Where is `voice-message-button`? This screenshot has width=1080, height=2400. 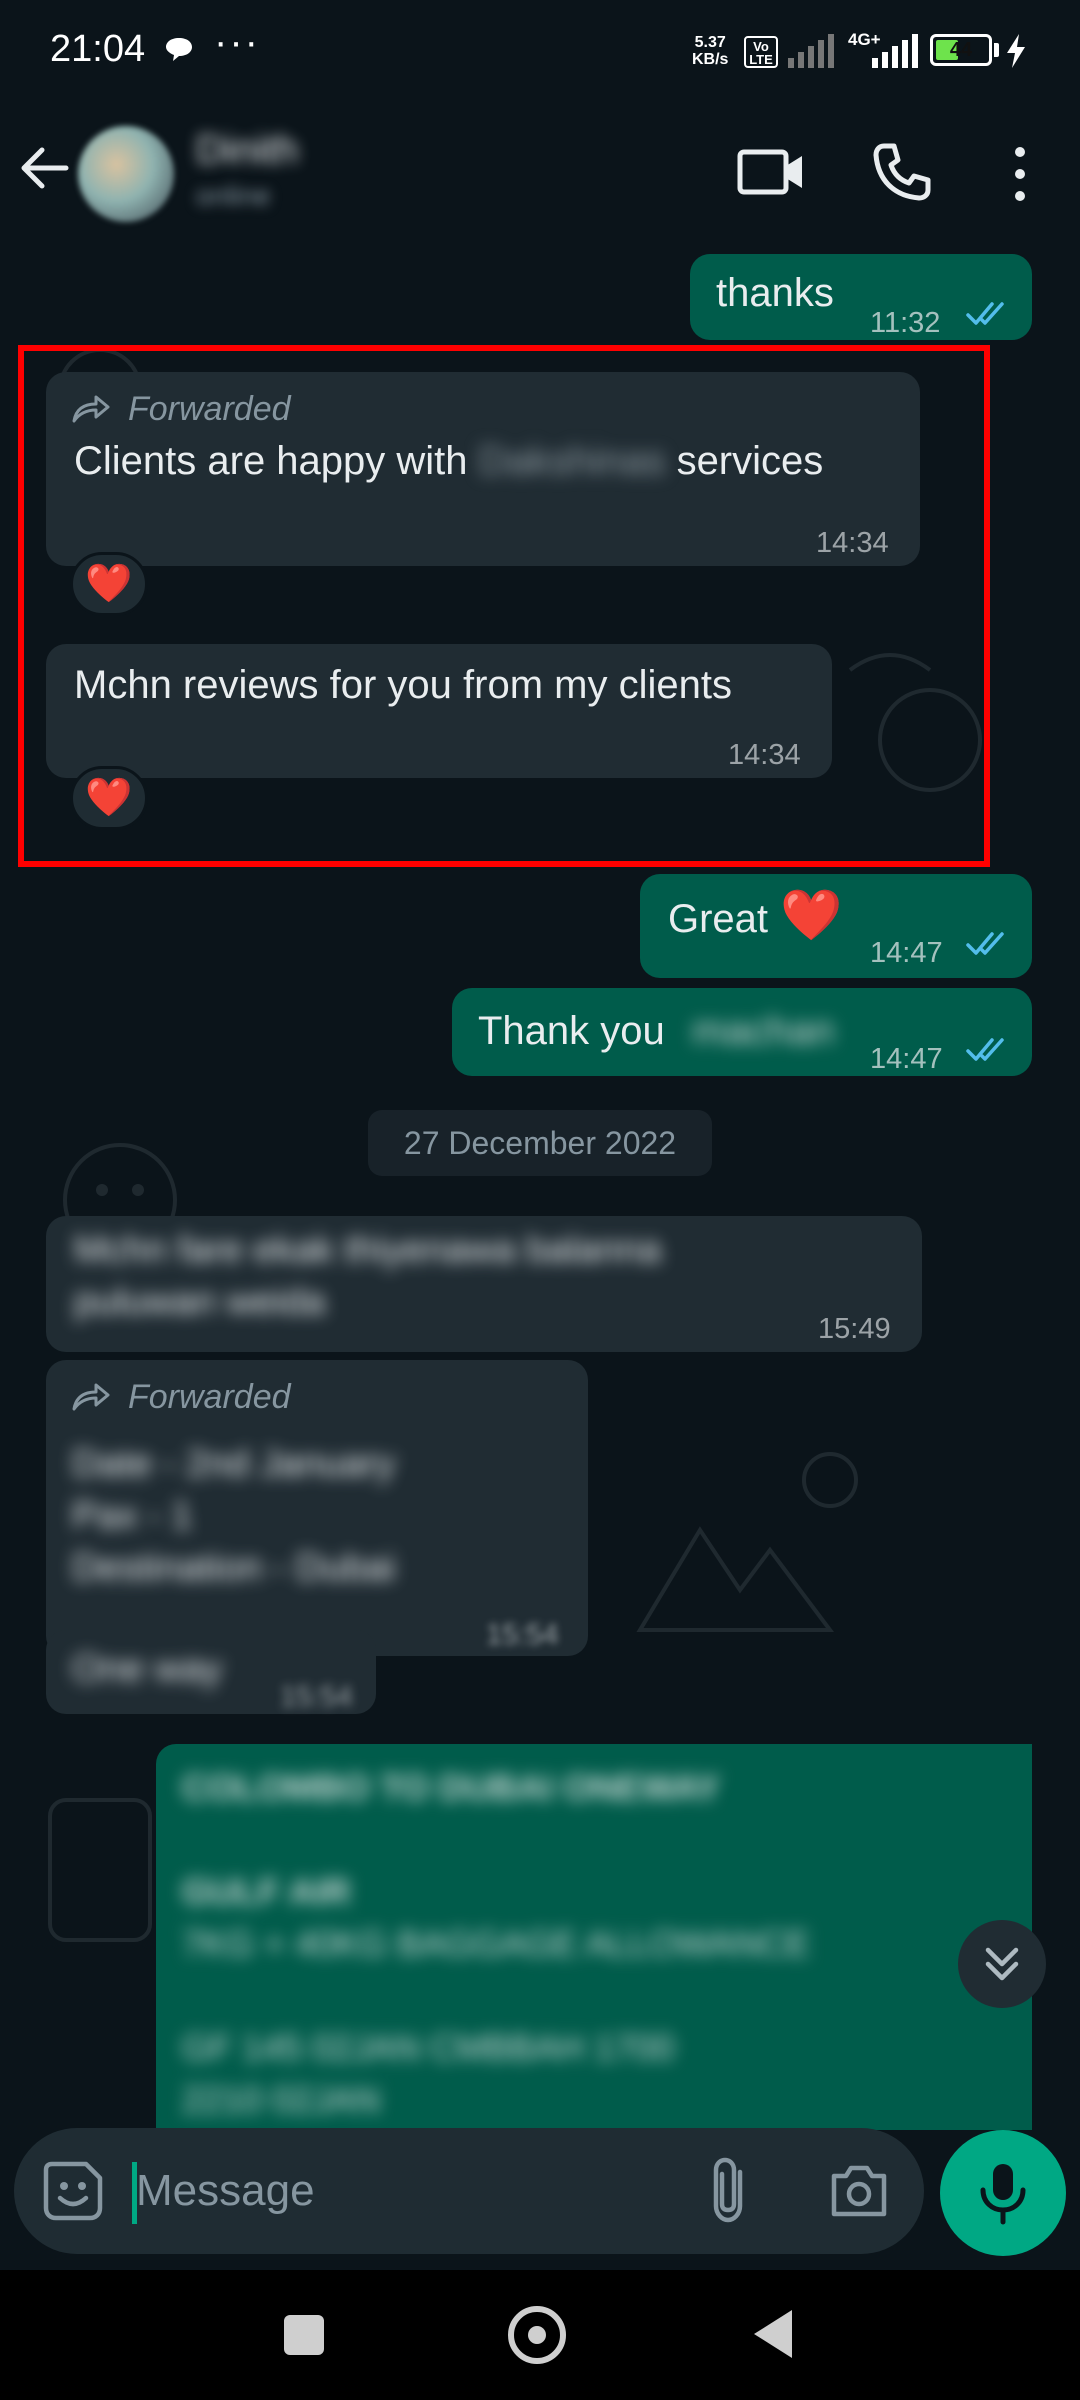
voice-message-button is located at coordinates (1003, 2193).